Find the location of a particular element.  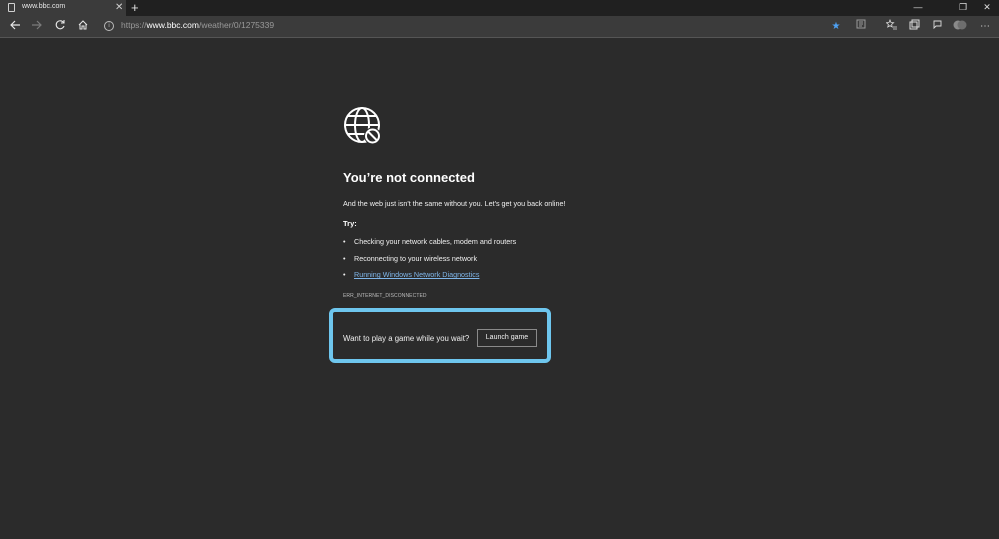

tip-text: Reconnecting to your wireless network is located at coordinates (416, 258).